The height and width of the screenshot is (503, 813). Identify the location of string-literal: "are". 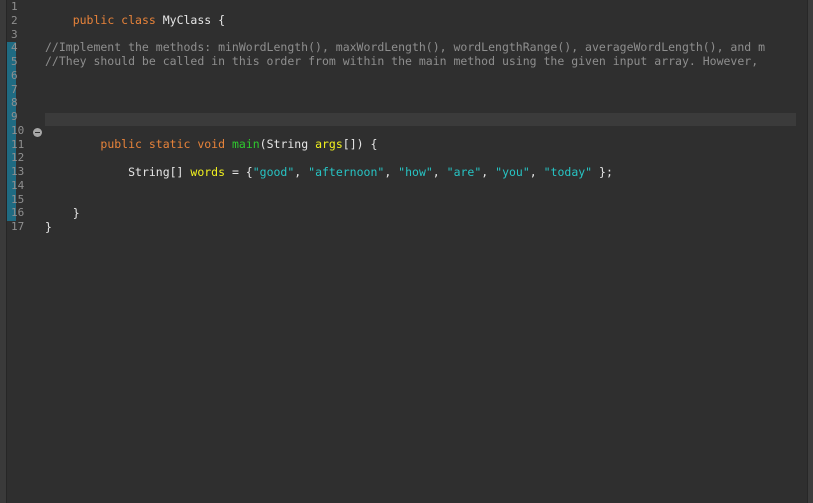
(464, 171).